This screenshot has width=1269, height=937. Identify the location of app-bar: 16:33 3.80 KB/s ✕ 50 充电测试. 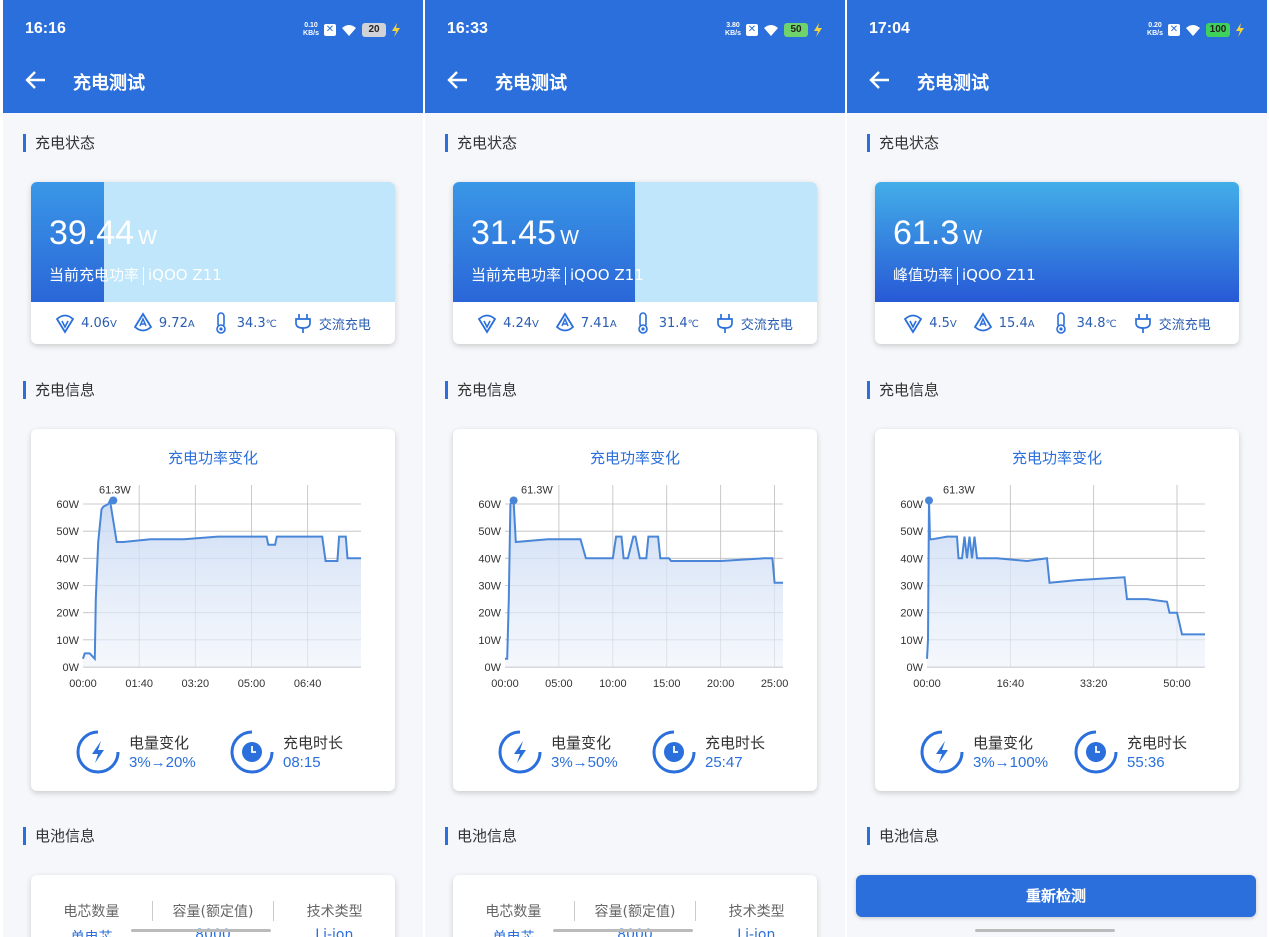
(635, 56).